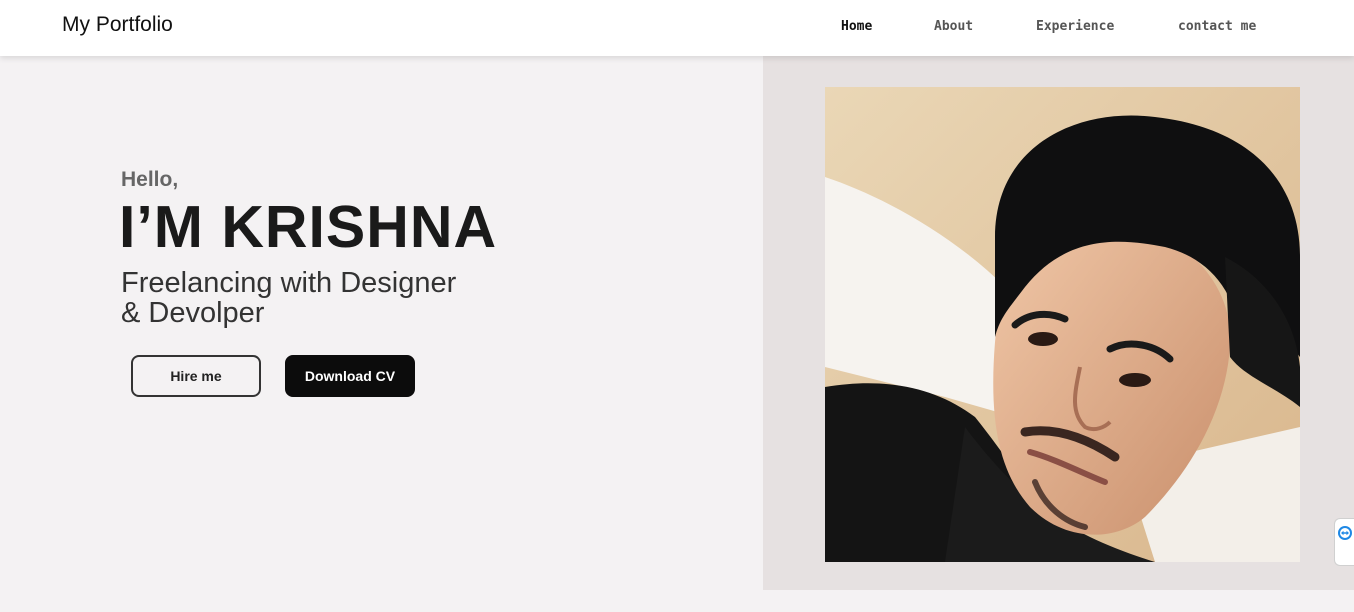 The image size is (1354, 612). I want to click on remote-support-widget, so click(1344, 542).